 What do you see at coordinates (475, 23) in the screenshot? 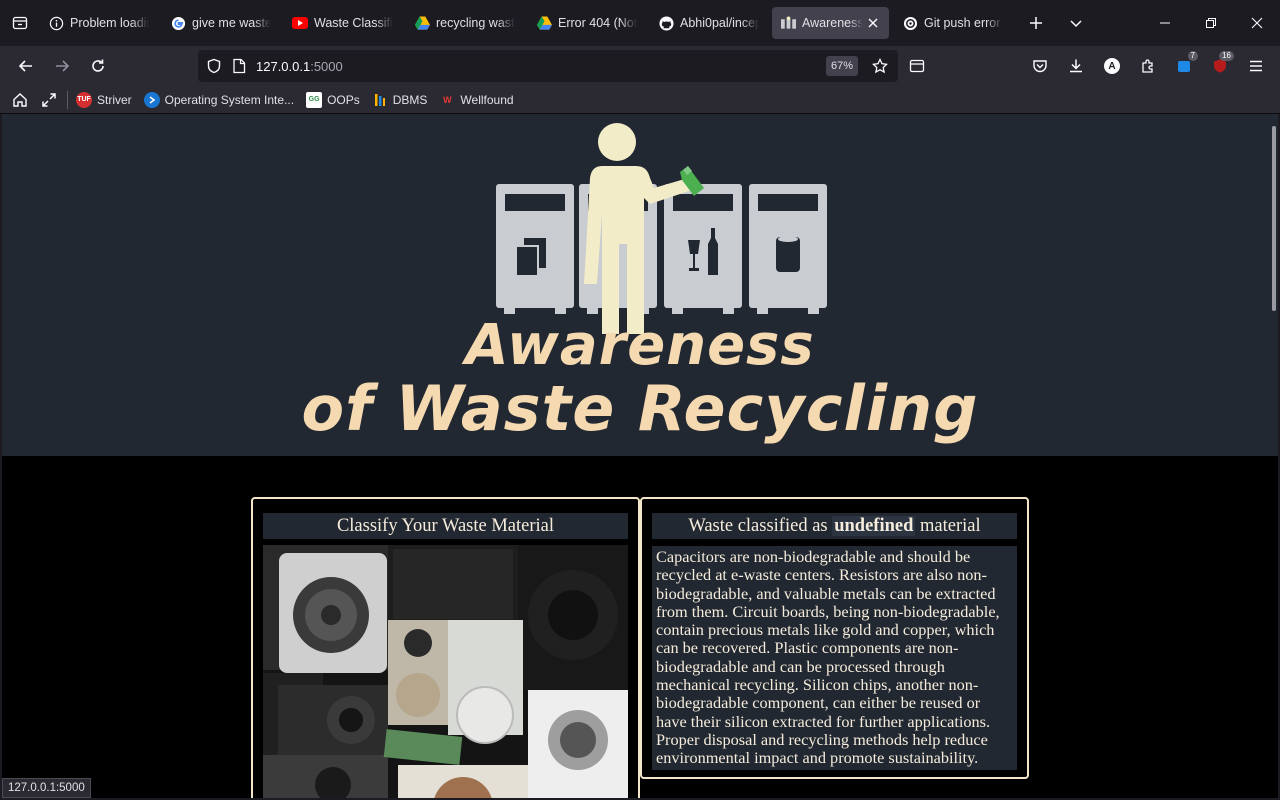
I see `tab-title: recycling waste` at bounding box center [475, 23].